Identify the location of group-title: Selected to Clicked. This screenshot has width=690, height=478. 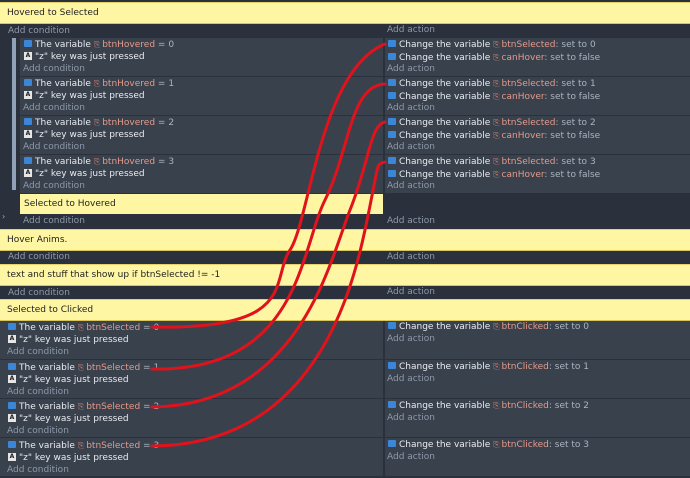
(50, 310).